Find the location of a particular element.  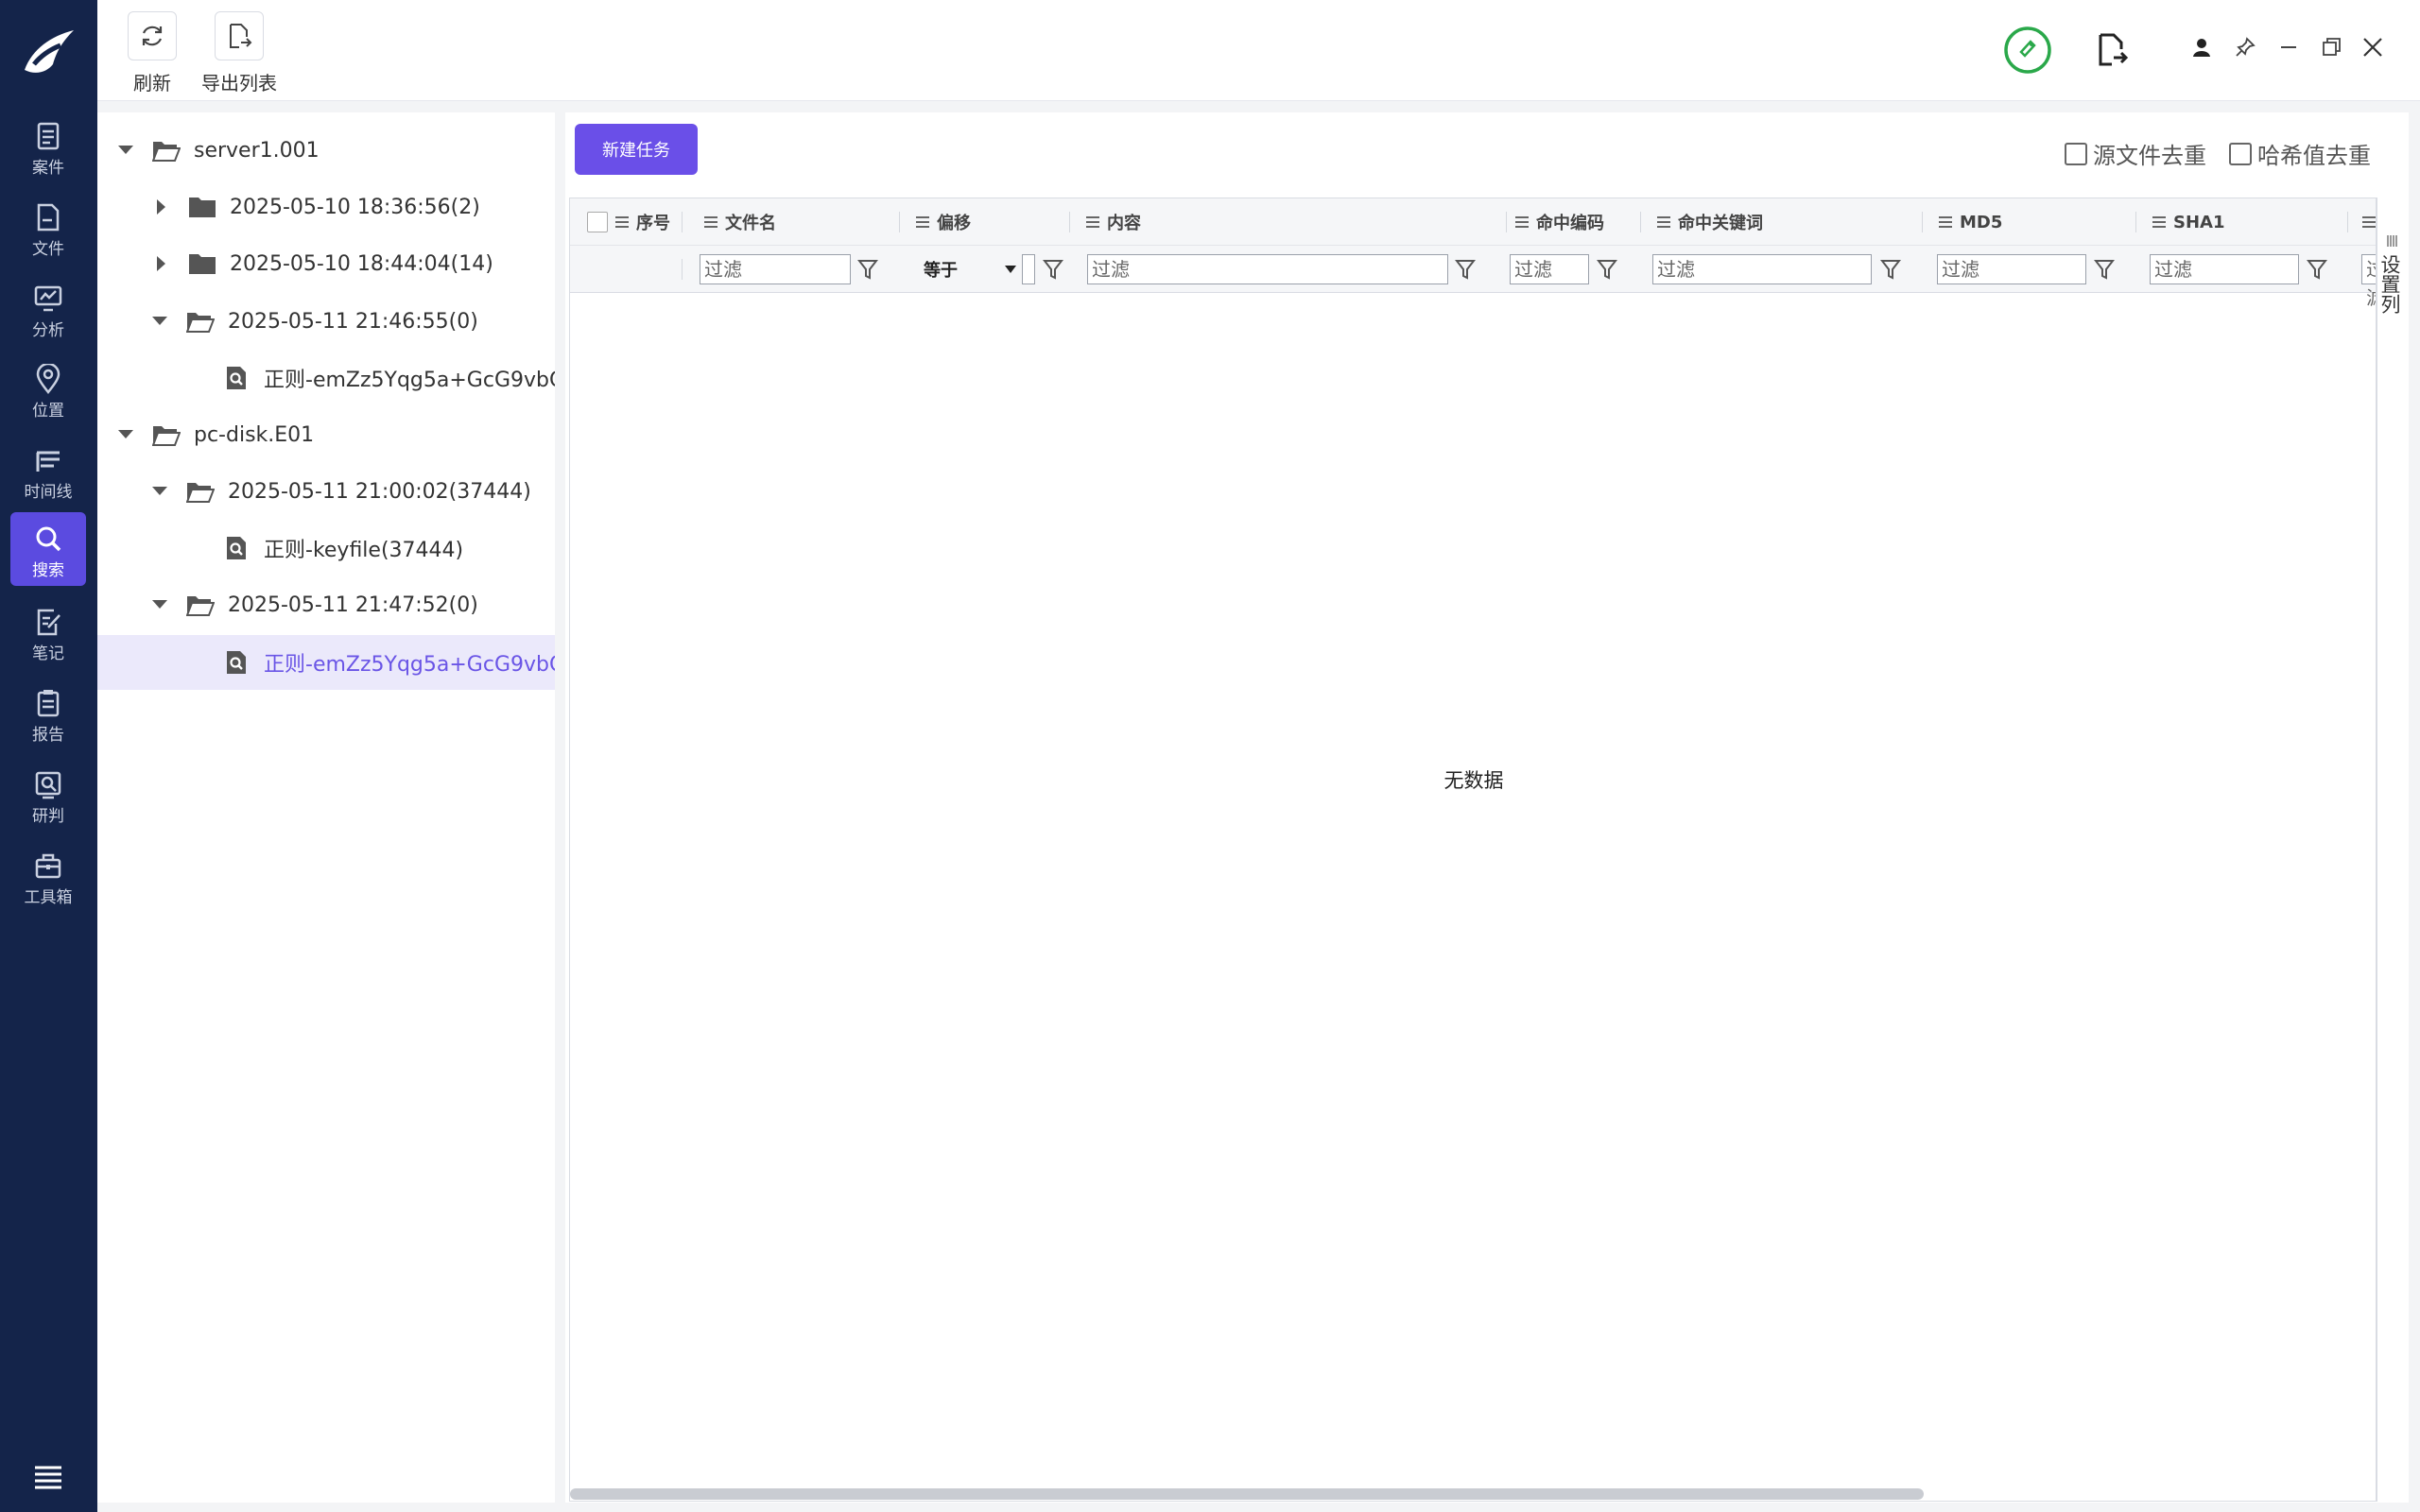

horizontal-scrollbar is located at coordinates (1247, 1494).